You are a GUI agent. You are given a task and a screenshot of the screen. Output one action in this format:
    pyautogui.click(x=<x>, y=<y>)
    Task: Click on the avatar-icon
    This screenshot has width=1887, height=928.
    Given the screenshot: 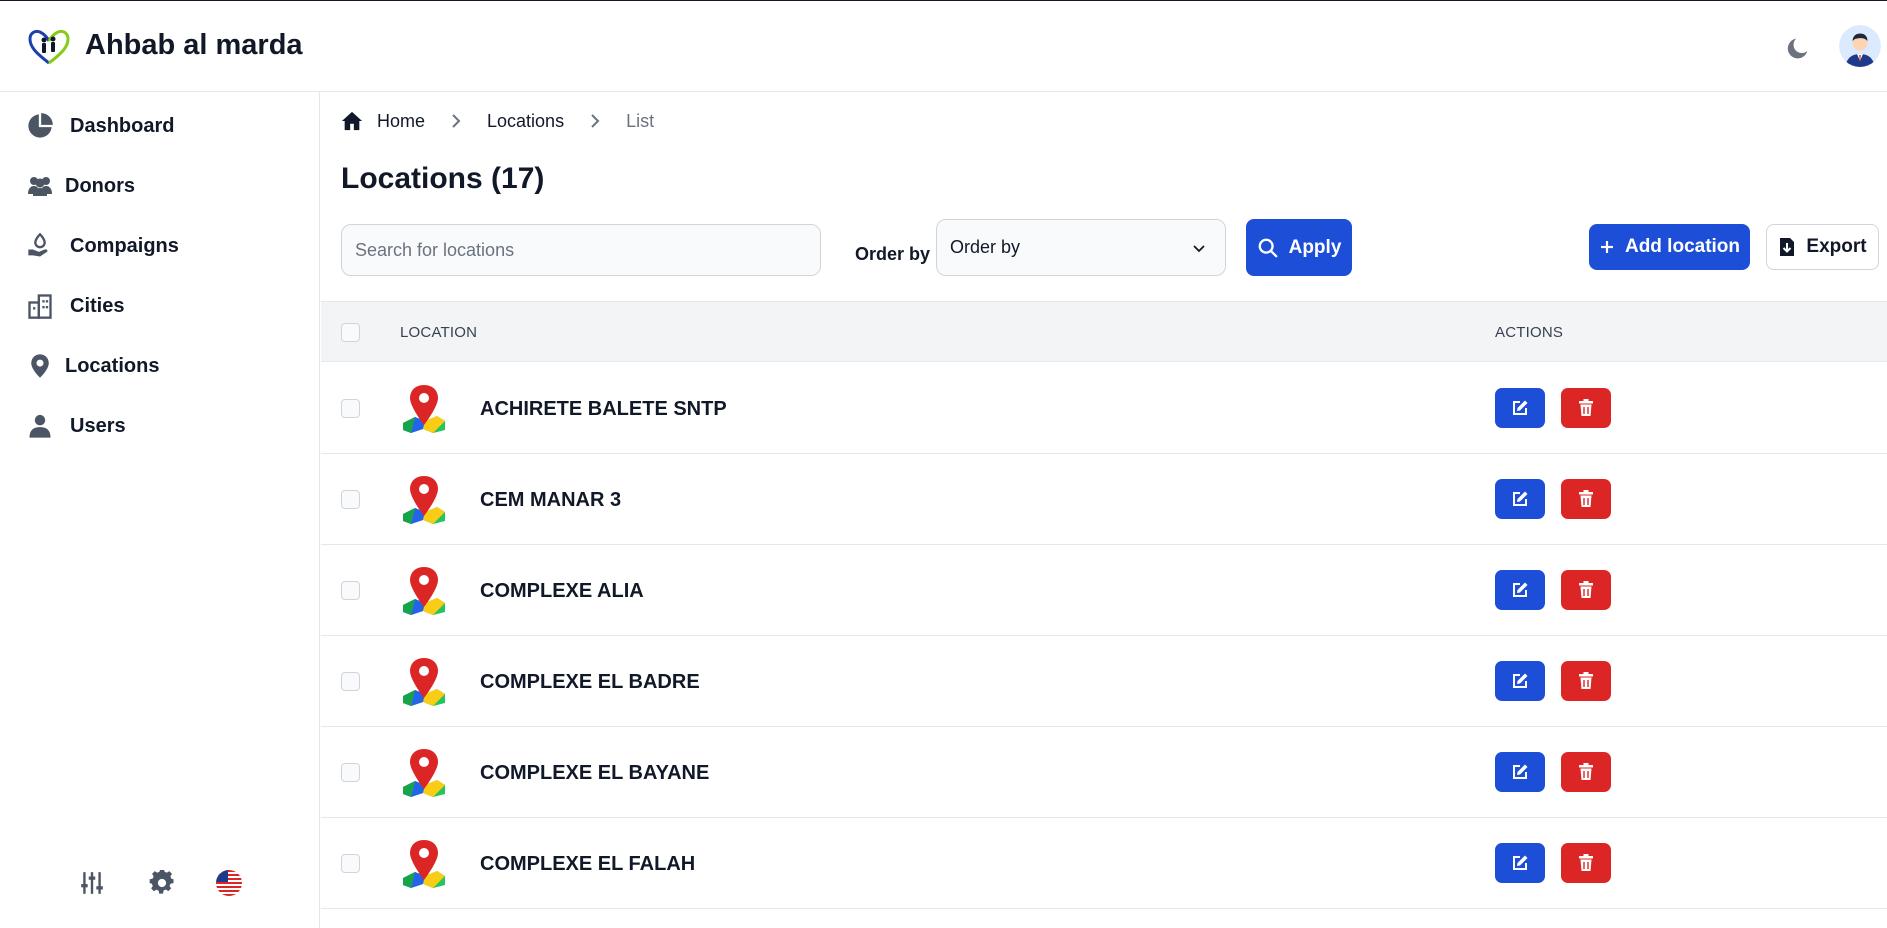 What is the action you would take?
    pyautogui.click(x=1860, y=46)
    